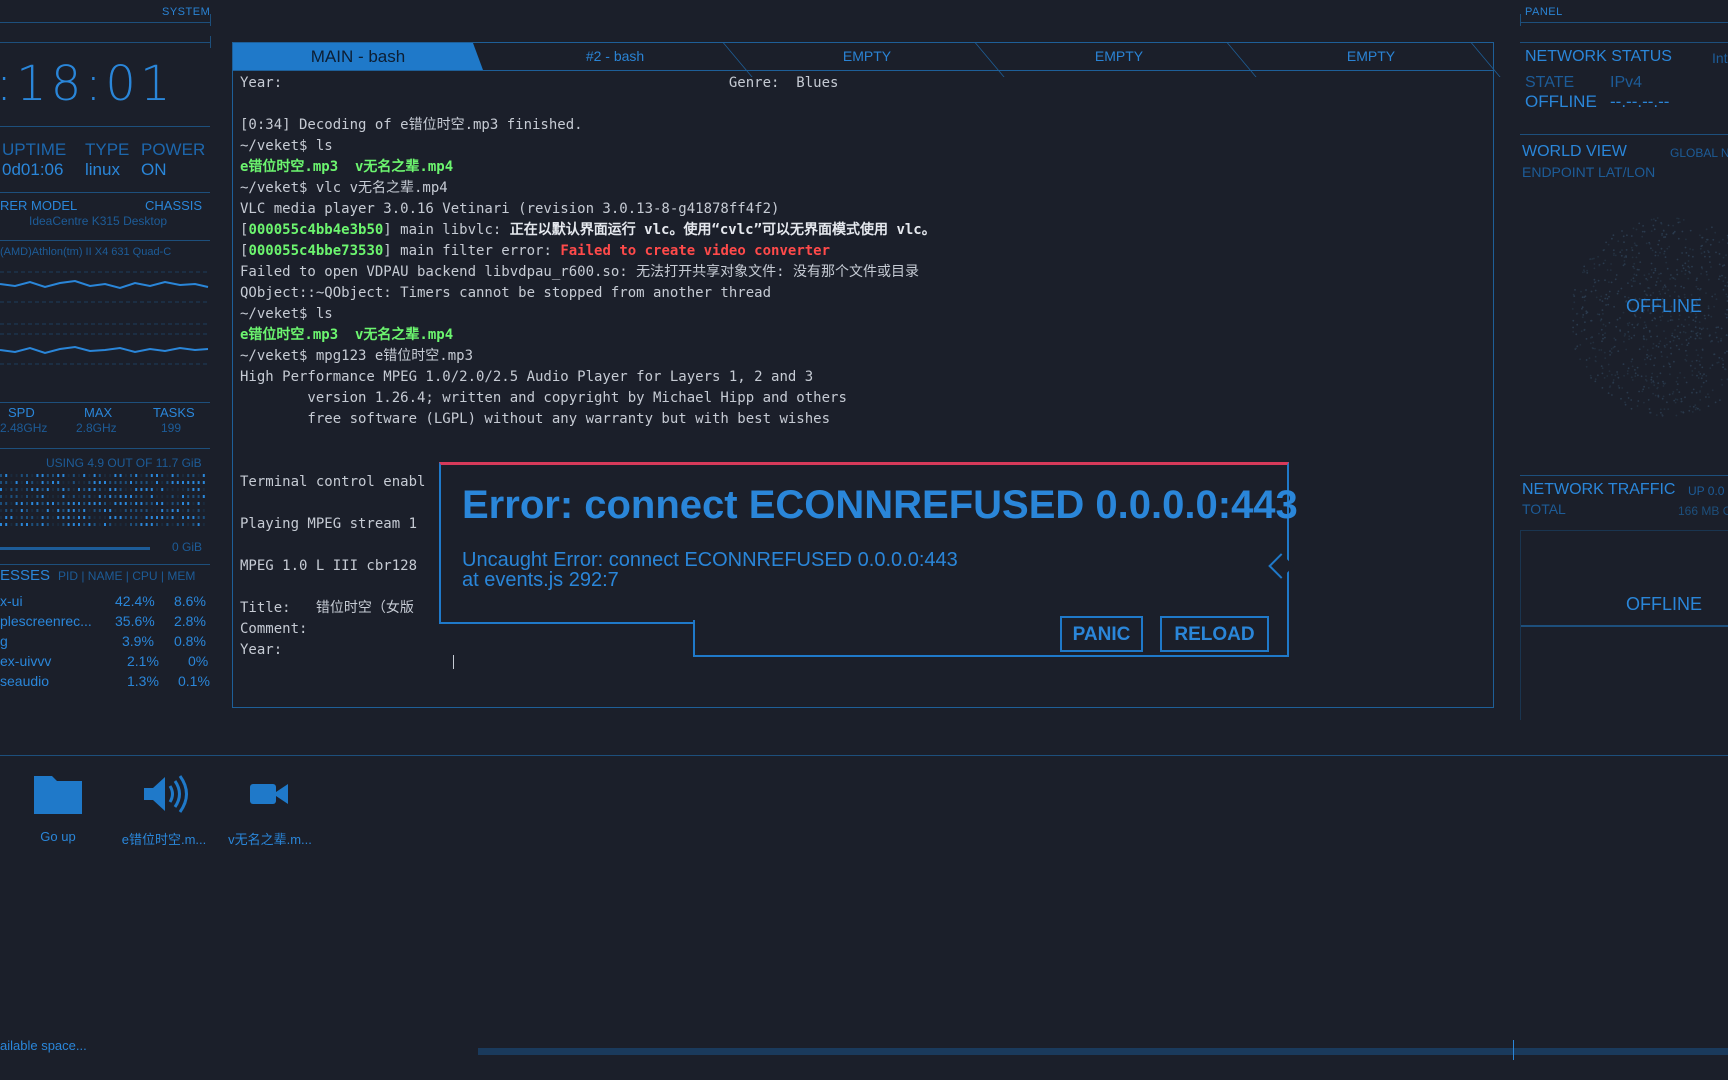 The image size is (1728, 1080). I want to click on panic-button: PANIC, so click(1101, 634).